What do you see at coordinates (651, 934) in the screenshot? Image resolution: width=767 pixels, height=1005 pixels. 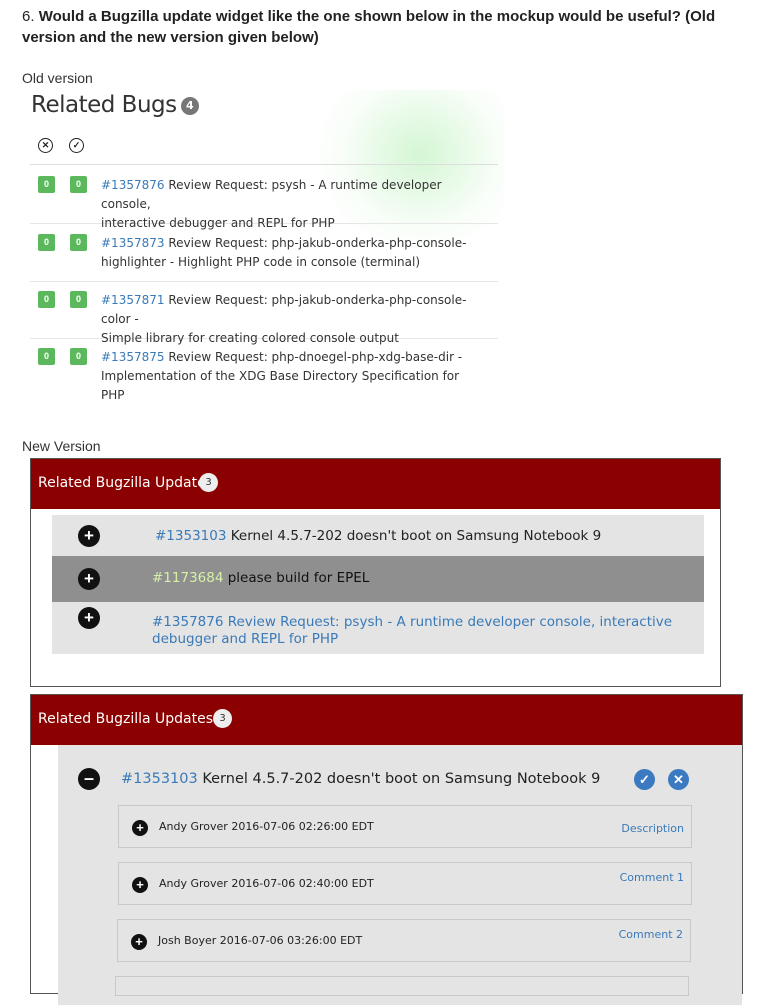 I see `comment-link: Comment 2` at bounding box center [651, 934].